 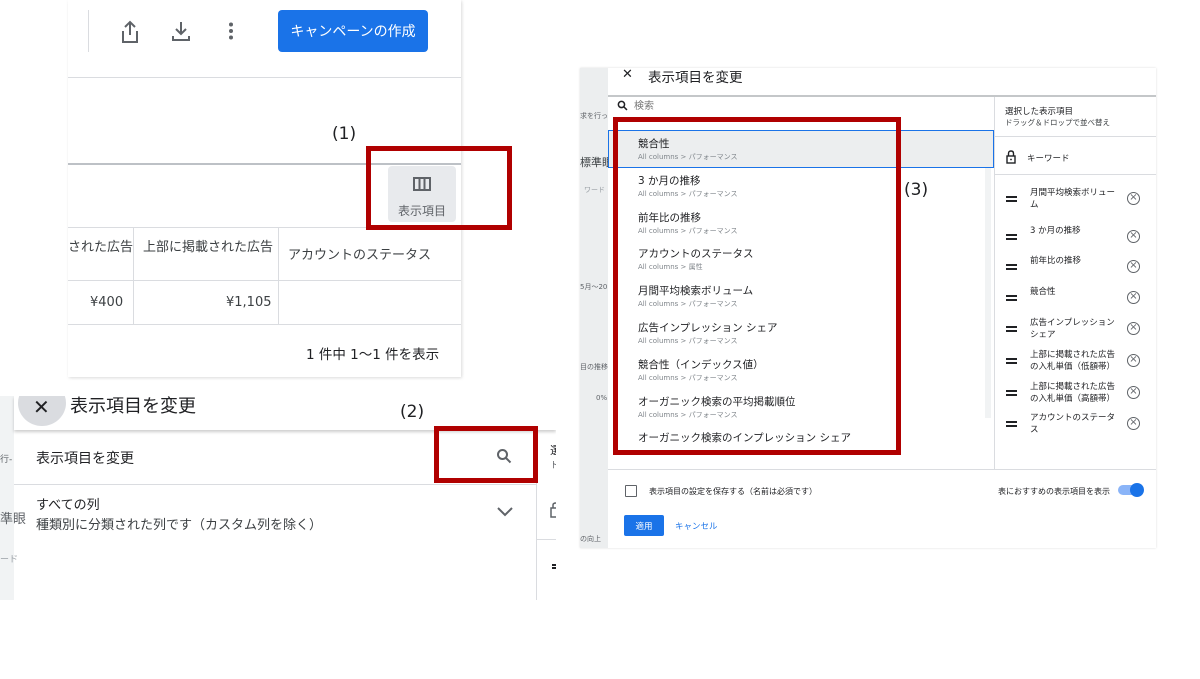 What do you see at coordinates (1137, 490) in the screenshot?
I see `toggle-knob` at bounding box center [1137, 490].